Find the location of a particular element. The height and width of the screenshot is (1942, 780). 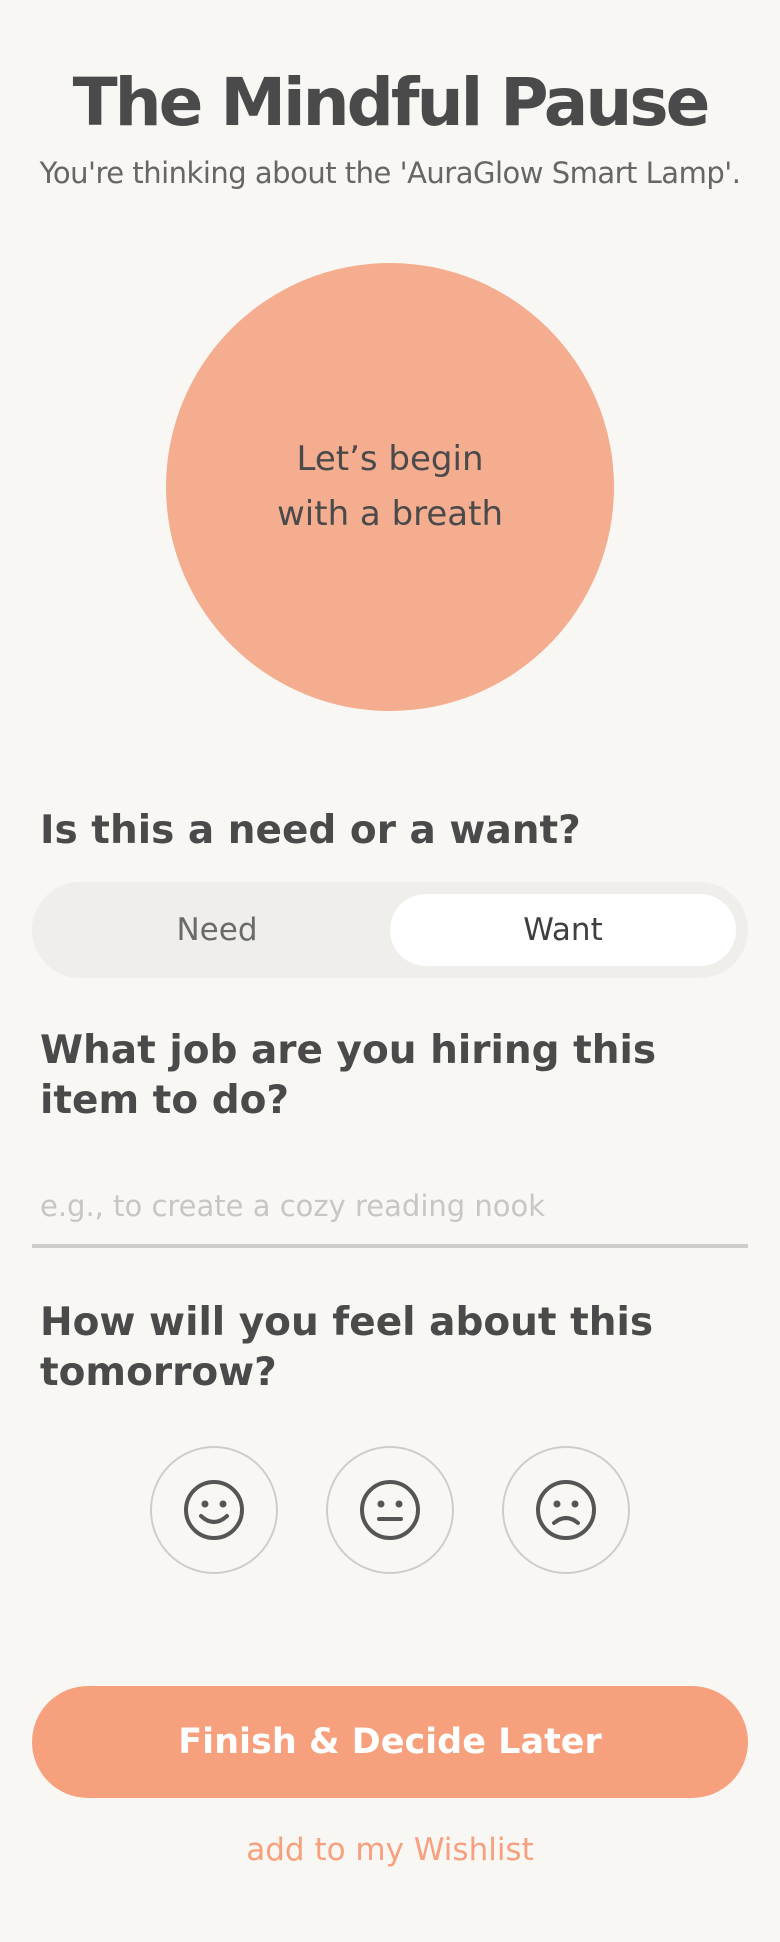

neutral-face-button is located at coordinates (390, 1510).